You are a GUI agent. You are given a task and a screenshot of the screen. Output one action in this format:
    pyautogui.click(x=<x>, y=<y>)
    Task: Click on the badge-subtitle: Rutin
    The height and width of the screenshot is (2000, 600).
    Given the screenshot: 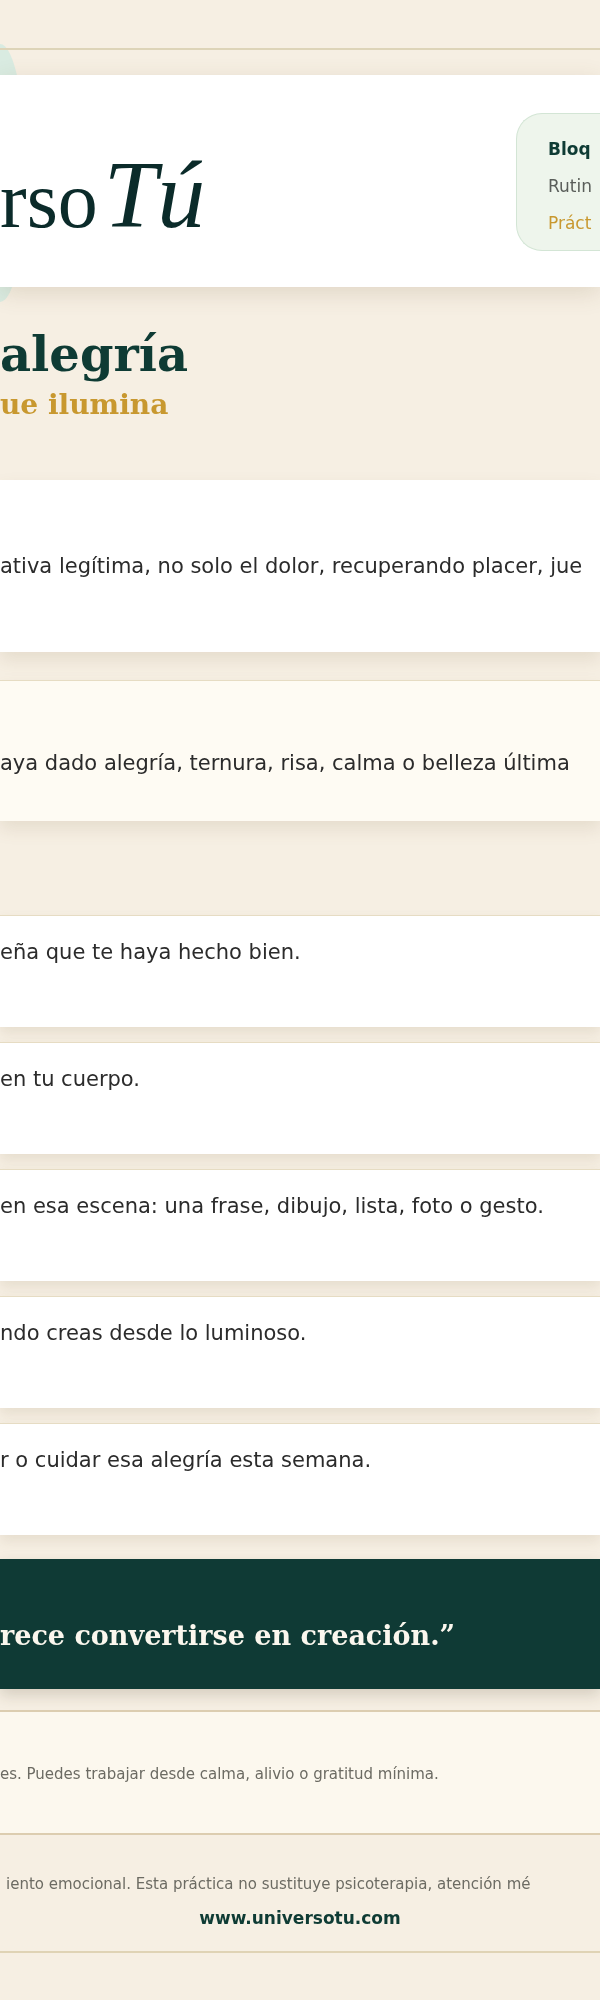 What is the action you would take?
    pyautogui.click(x=570, y=186)
    